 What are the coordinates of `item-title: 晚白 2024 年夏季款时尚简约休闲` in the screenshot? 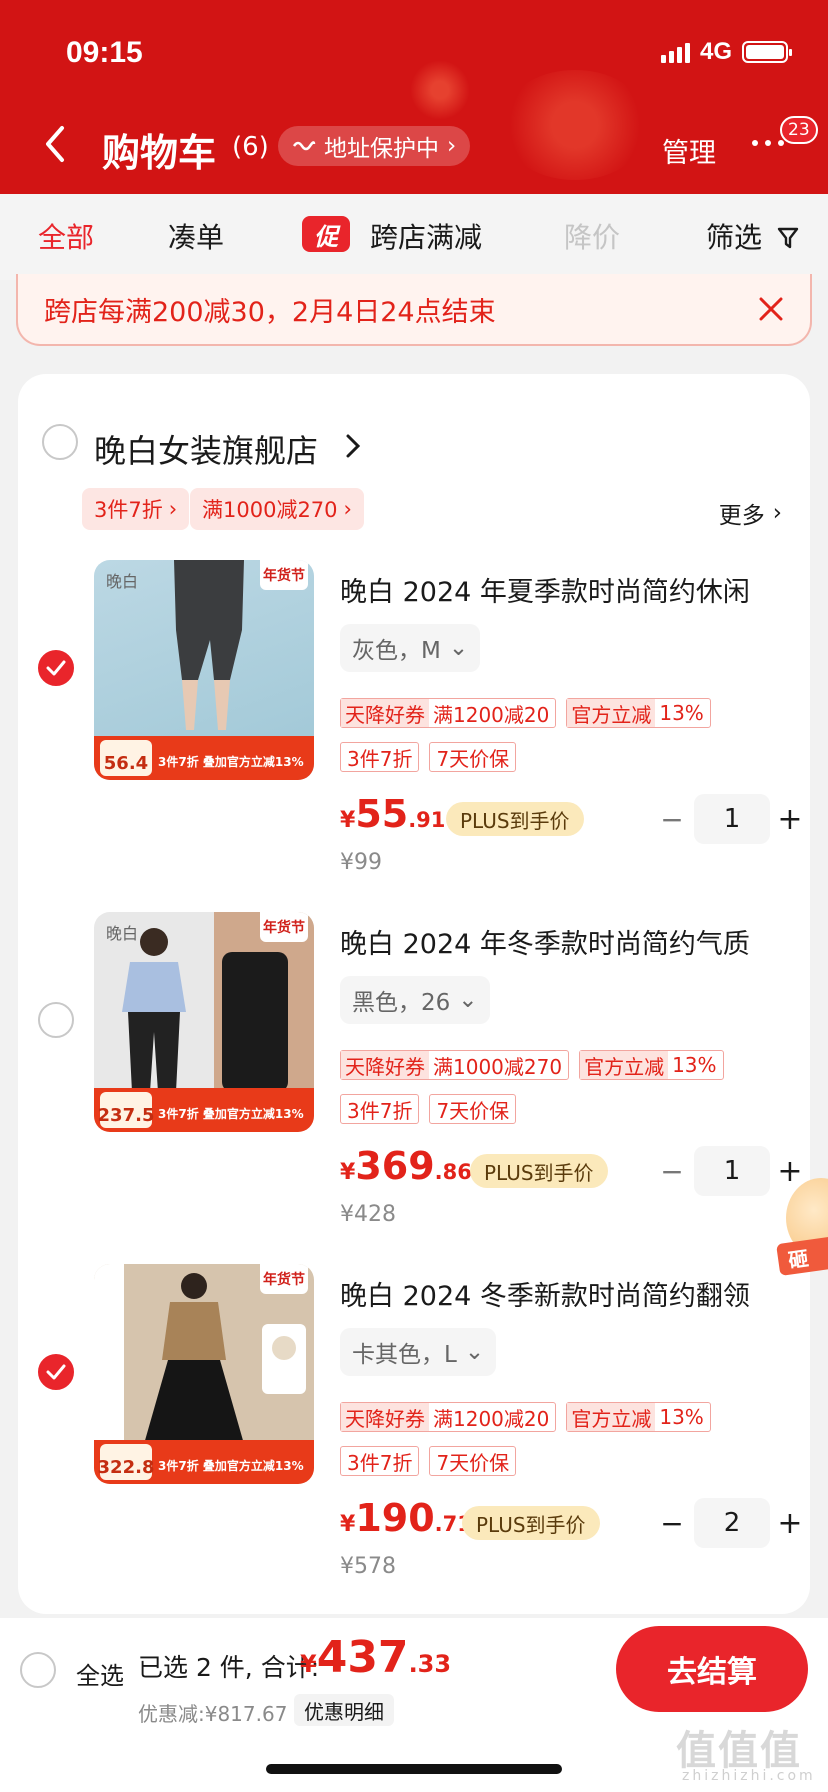 It's located at (565, 589).